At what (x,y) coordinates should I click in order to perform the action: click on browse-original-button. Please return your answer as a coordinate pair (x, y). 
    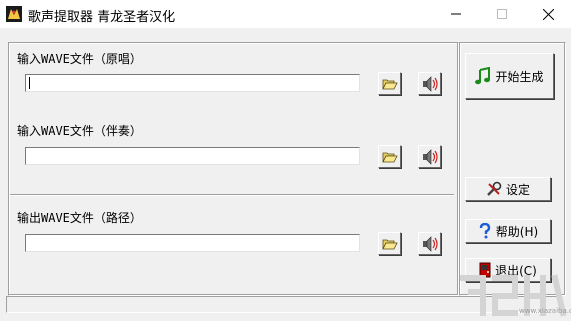
    Looking at the image, I should click on (389, 83).